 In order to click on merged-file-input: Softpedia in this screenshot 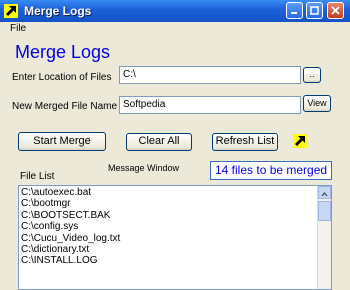, I will do `click(210, 105)`.